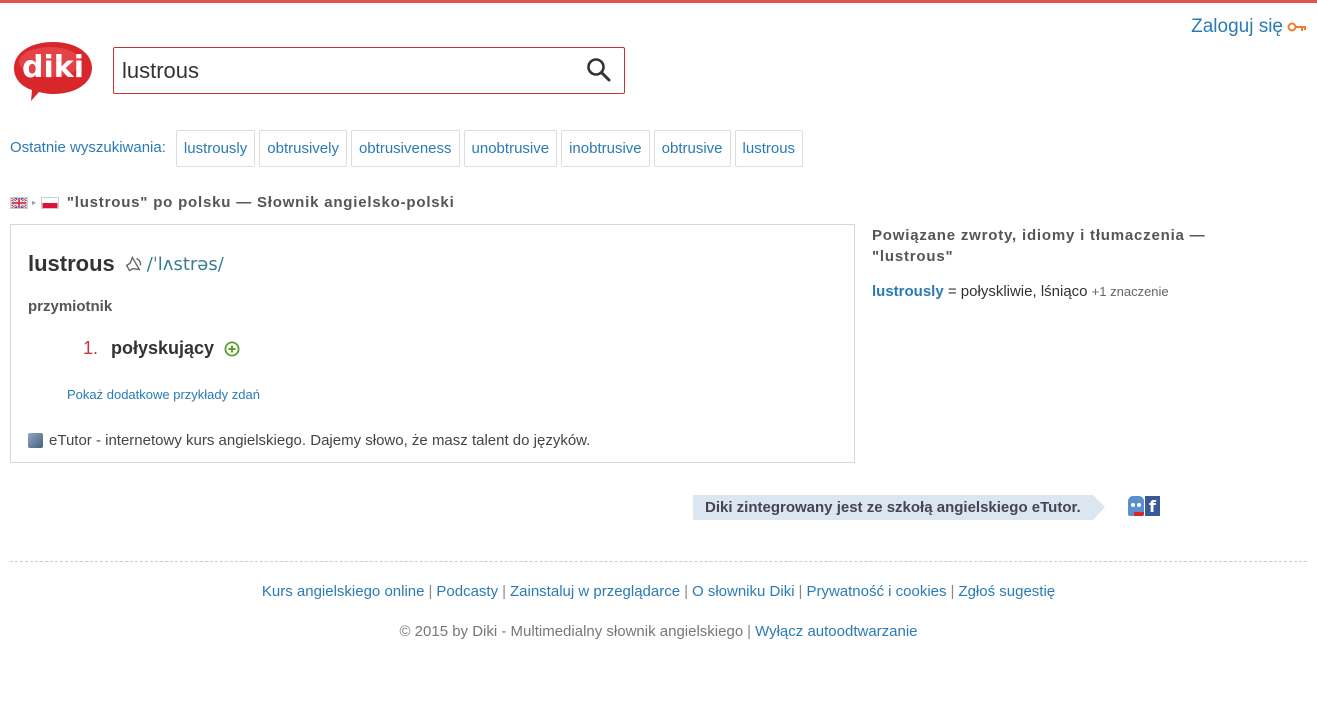 This screenshot has width=1317, height=702. I want to click on pl-flag-icon, so click(49, 202).